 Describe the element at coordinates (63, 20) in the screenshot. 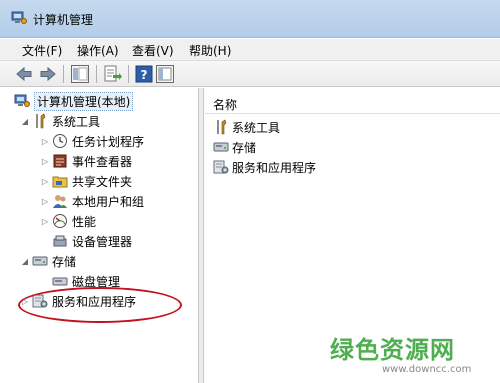

I see `window-title: 计算机管理` at that location.